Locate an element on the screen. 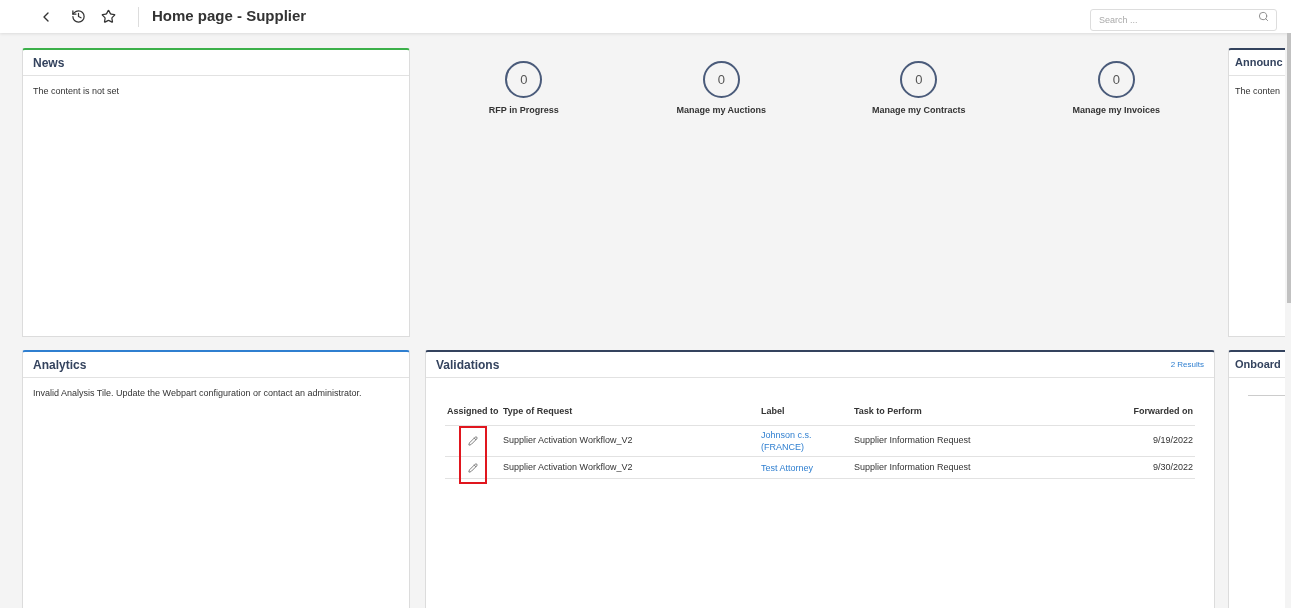  counter-label: Manage my Invoices is located at coordinates (1116, 111).